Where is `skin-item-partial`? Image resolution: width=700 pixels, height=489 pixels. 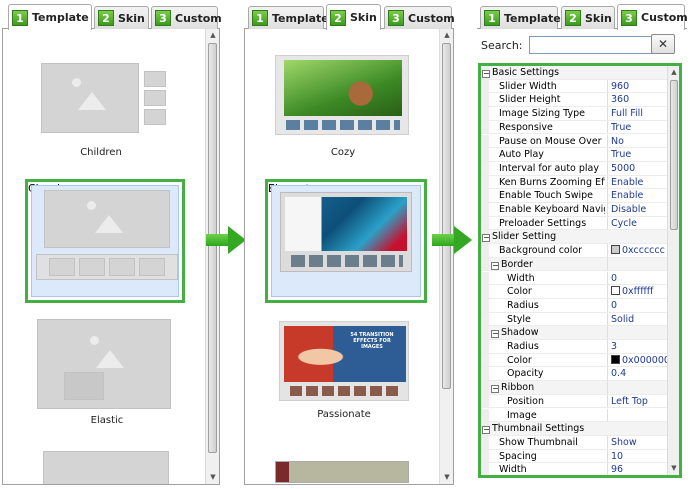
skin-item-partial is located at coordinates (342, 472).